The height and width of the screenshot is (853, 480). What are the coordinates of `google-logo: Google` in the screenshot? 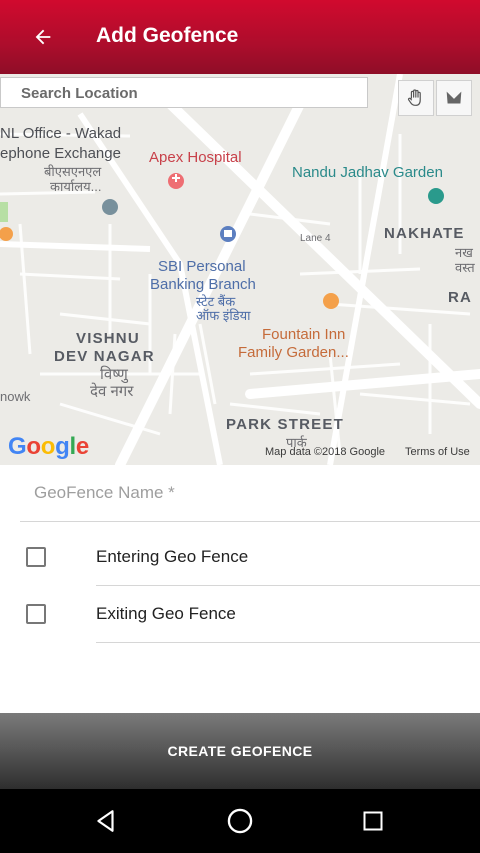 It's located at (48, 446).